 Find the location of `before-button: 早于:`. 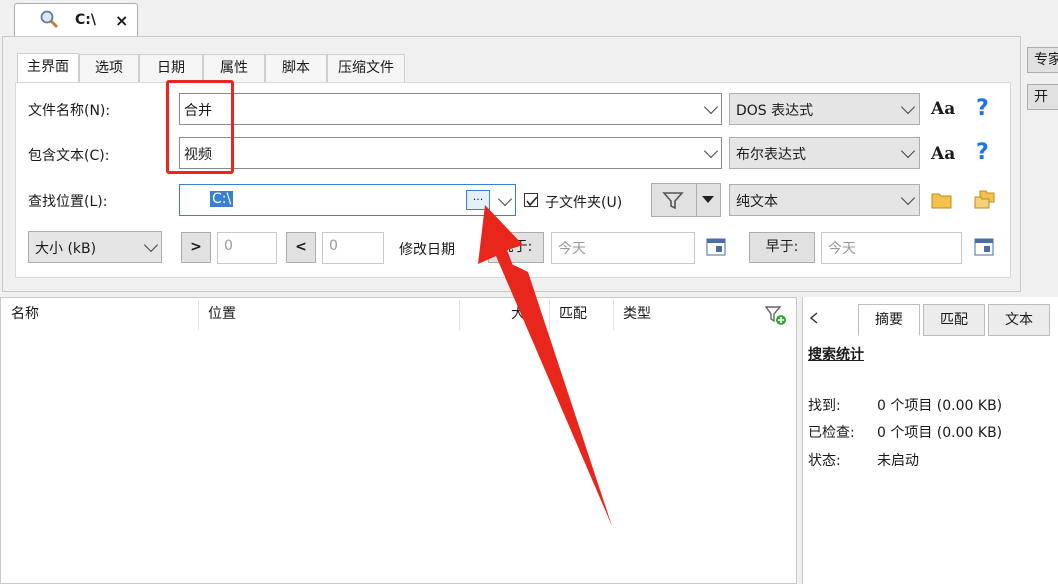

before-button: 早于: is located at coordinates (782, 247).